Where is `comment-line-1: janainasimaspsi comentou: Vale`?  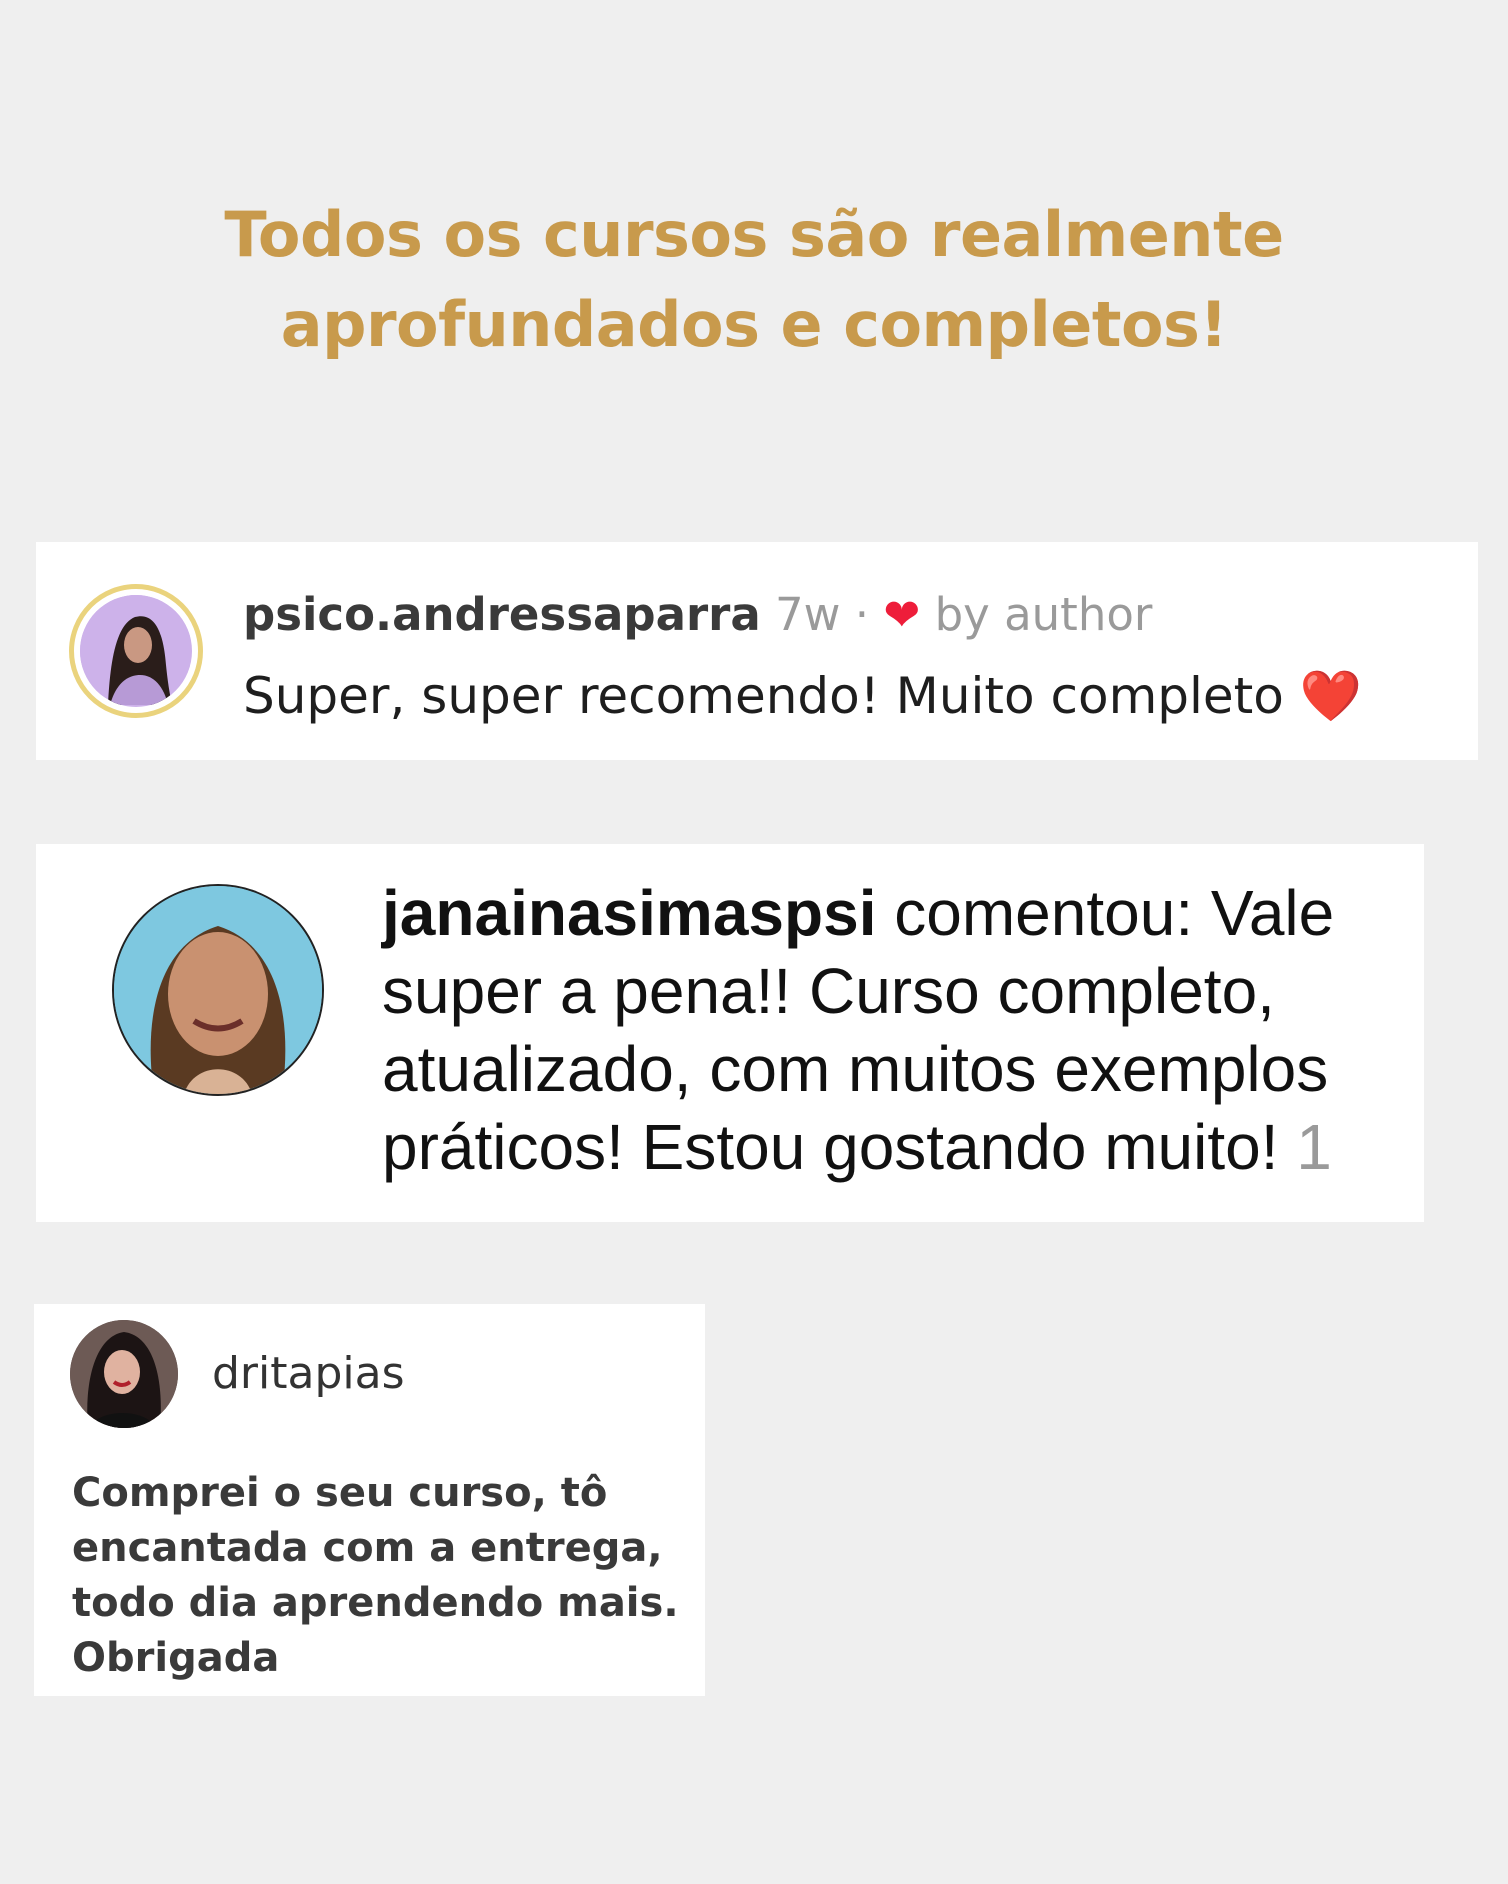
comment-line-1: janainasimaspsi comentou: Vale is located at coordinates (902, 913).